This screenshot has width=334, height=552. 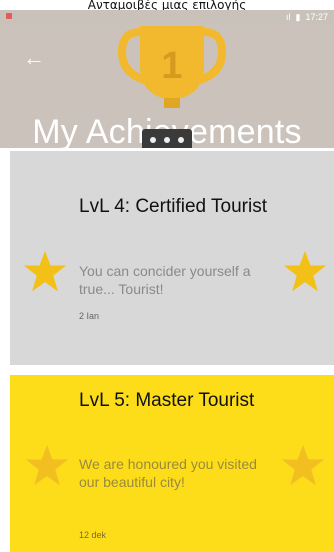 I want to click on status-bar: ıl ▮ 17:27, so click(x=167, y=17).